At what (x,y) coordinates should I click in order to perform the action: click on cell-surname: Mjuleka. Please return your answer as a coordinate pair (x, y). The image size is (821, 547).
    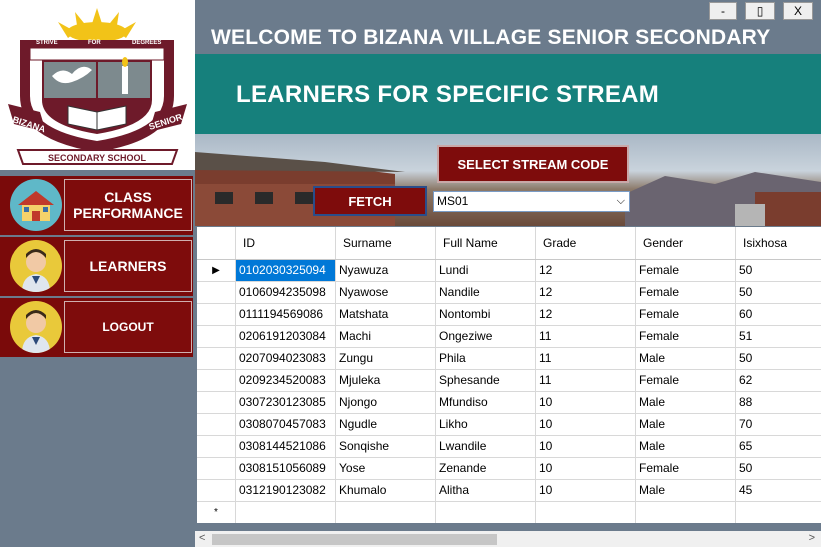
    Looking at the image, I should click on (386, 381).